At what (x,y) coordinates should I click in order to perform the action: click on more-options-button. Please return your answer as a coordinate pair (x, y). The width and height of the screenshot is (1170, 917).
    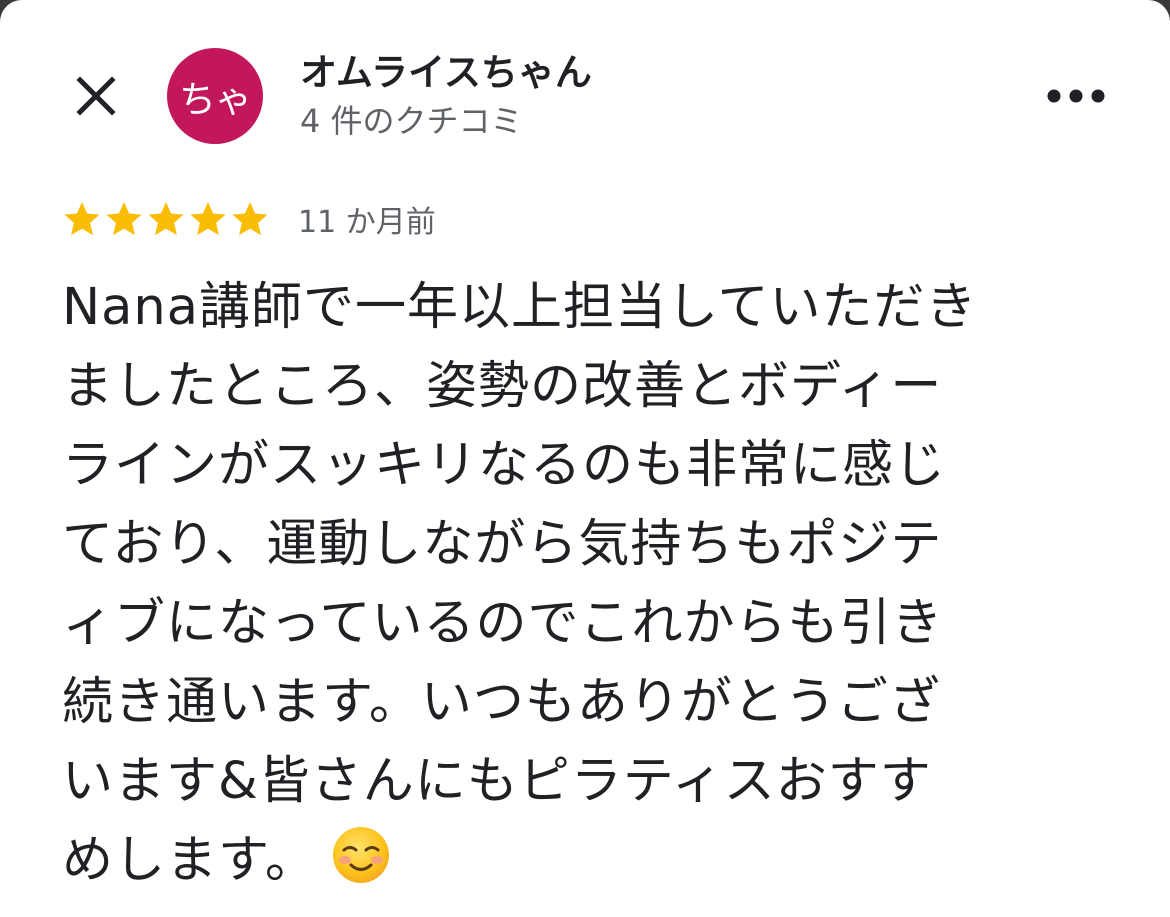
    Looking at the image, I should click on (1076, 96).